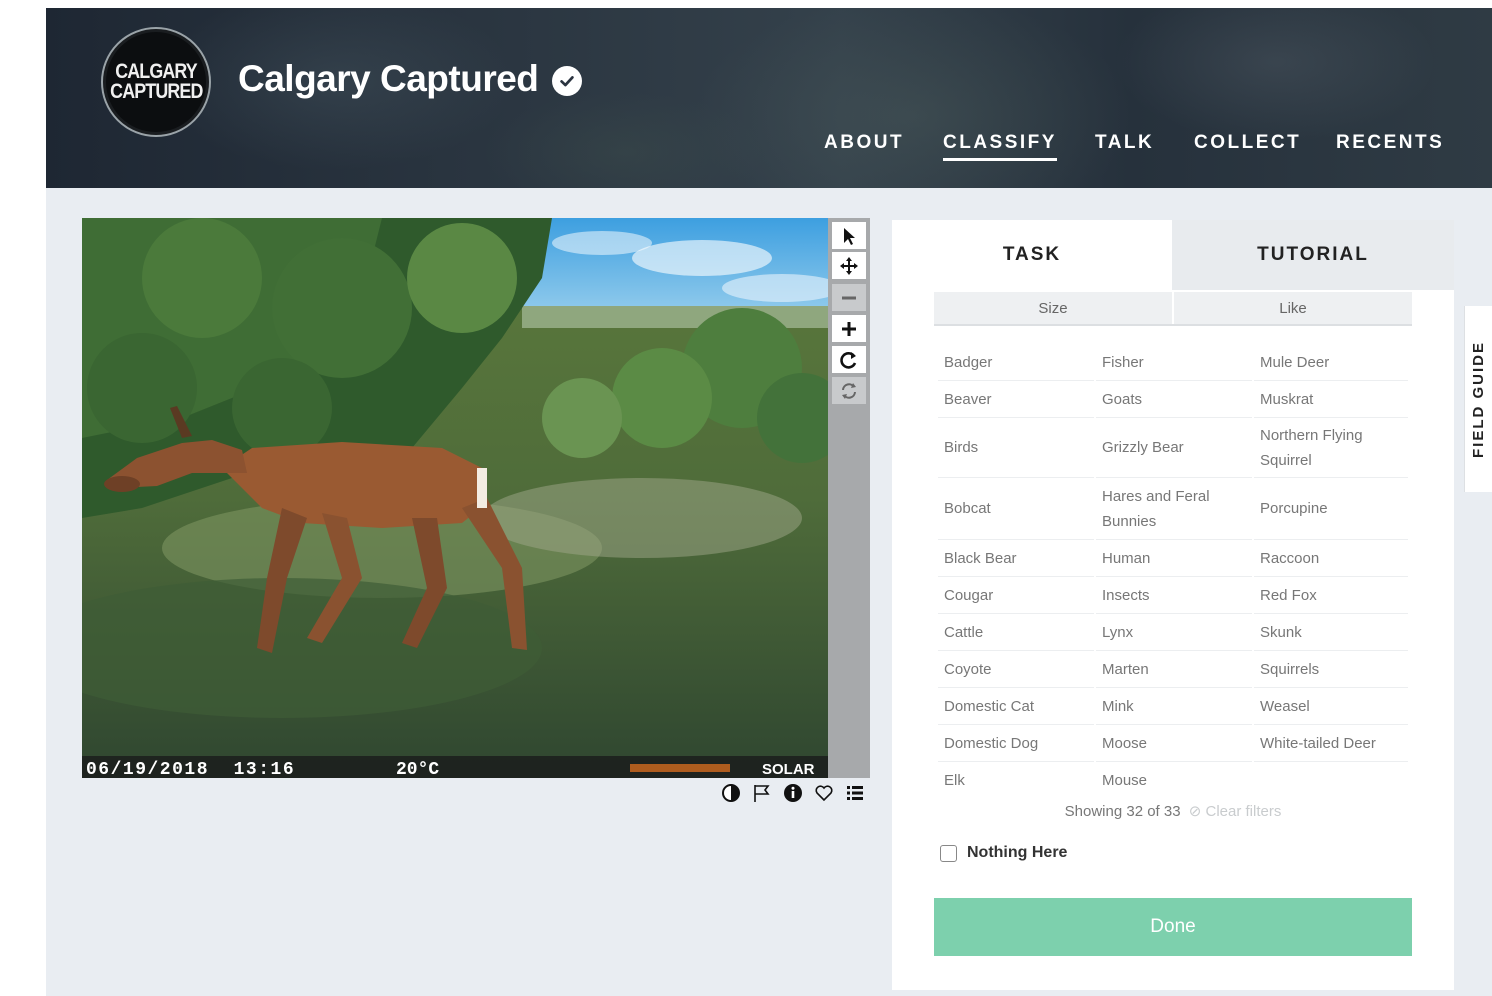 The width and height of the screenshot is (1492, 996). I want to click on tab-task: TASK, so click(1032, 255).